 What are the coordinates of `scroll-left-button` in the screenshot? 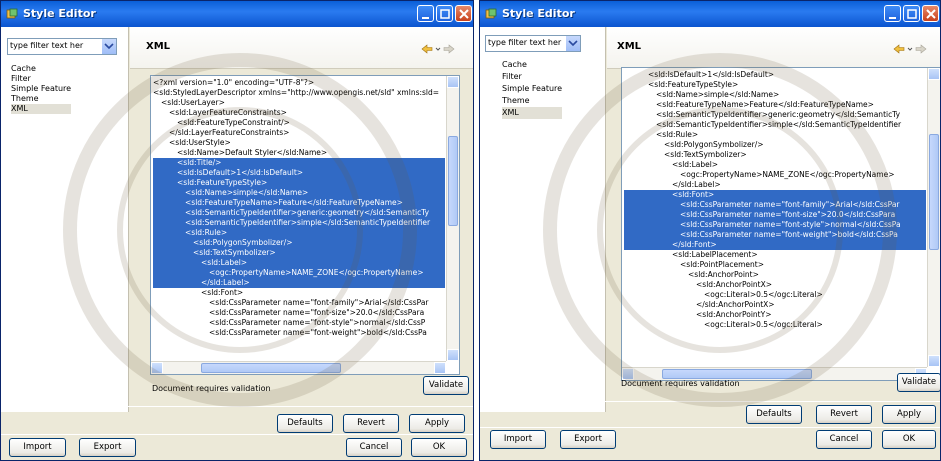 It's located at (157, 368).